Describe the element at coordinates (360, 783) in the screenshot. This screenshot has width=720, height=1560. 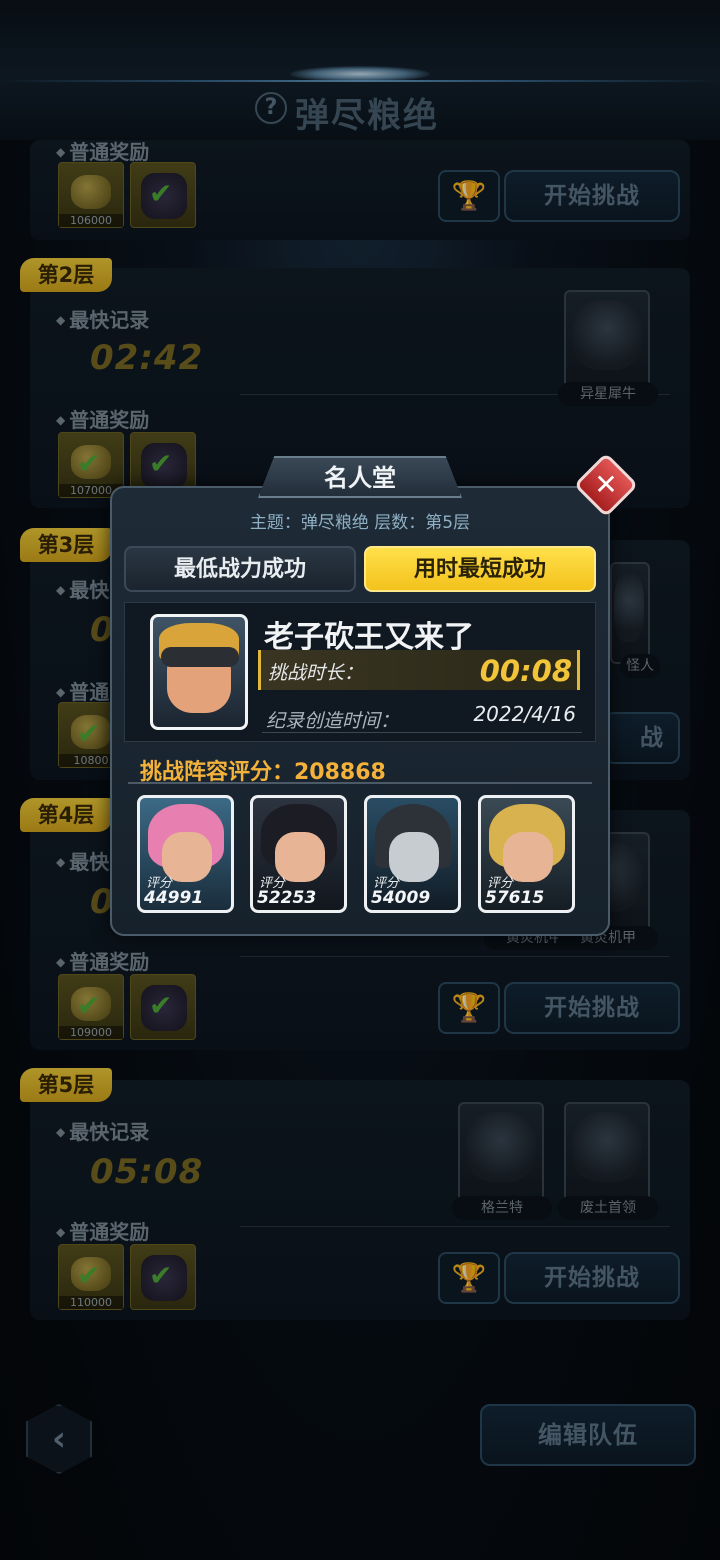
I see `lineup-divider` at that location.